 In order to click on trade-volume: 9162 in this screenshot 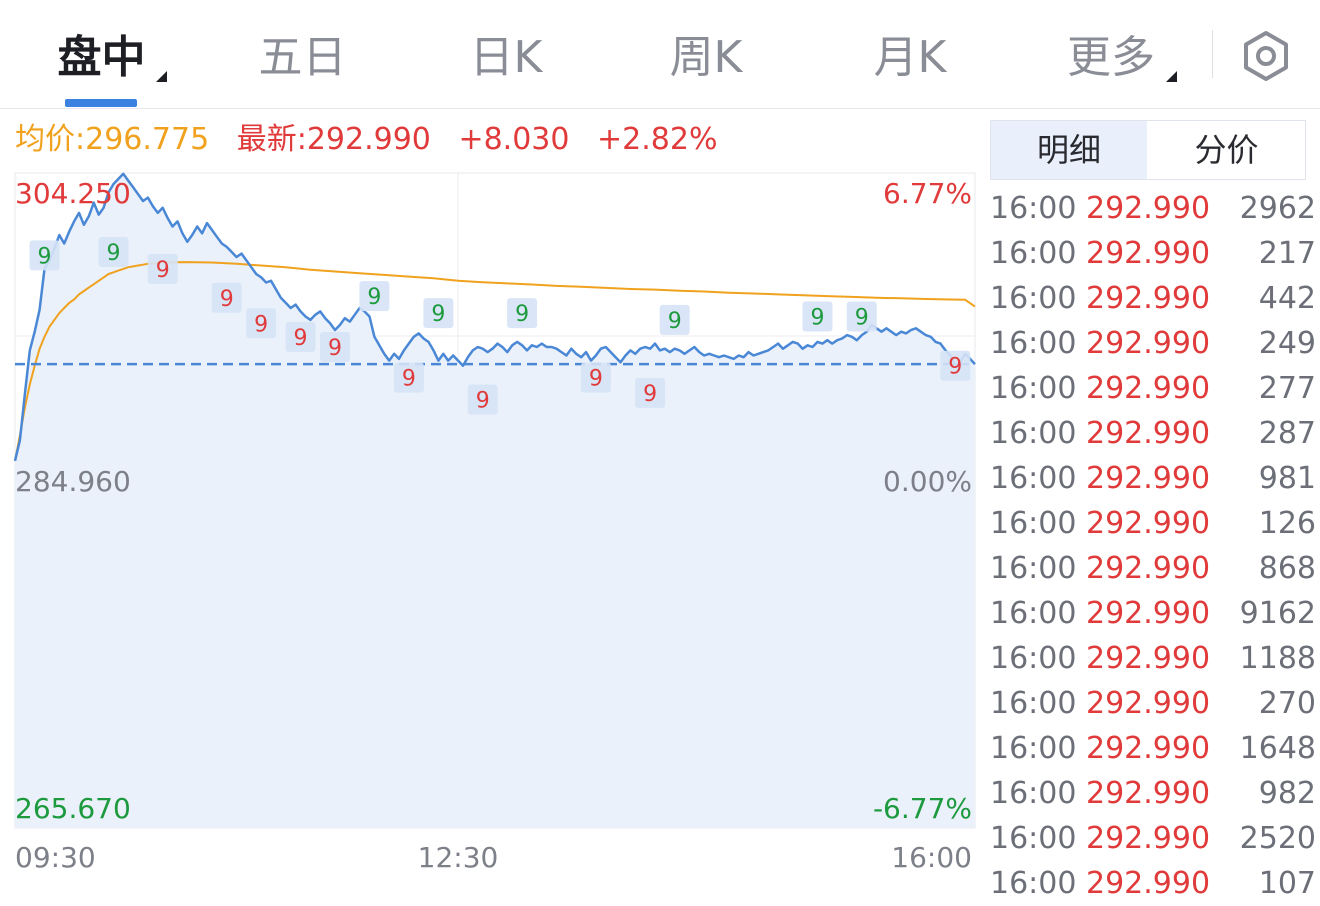, I will do `click(1277, 613)`.